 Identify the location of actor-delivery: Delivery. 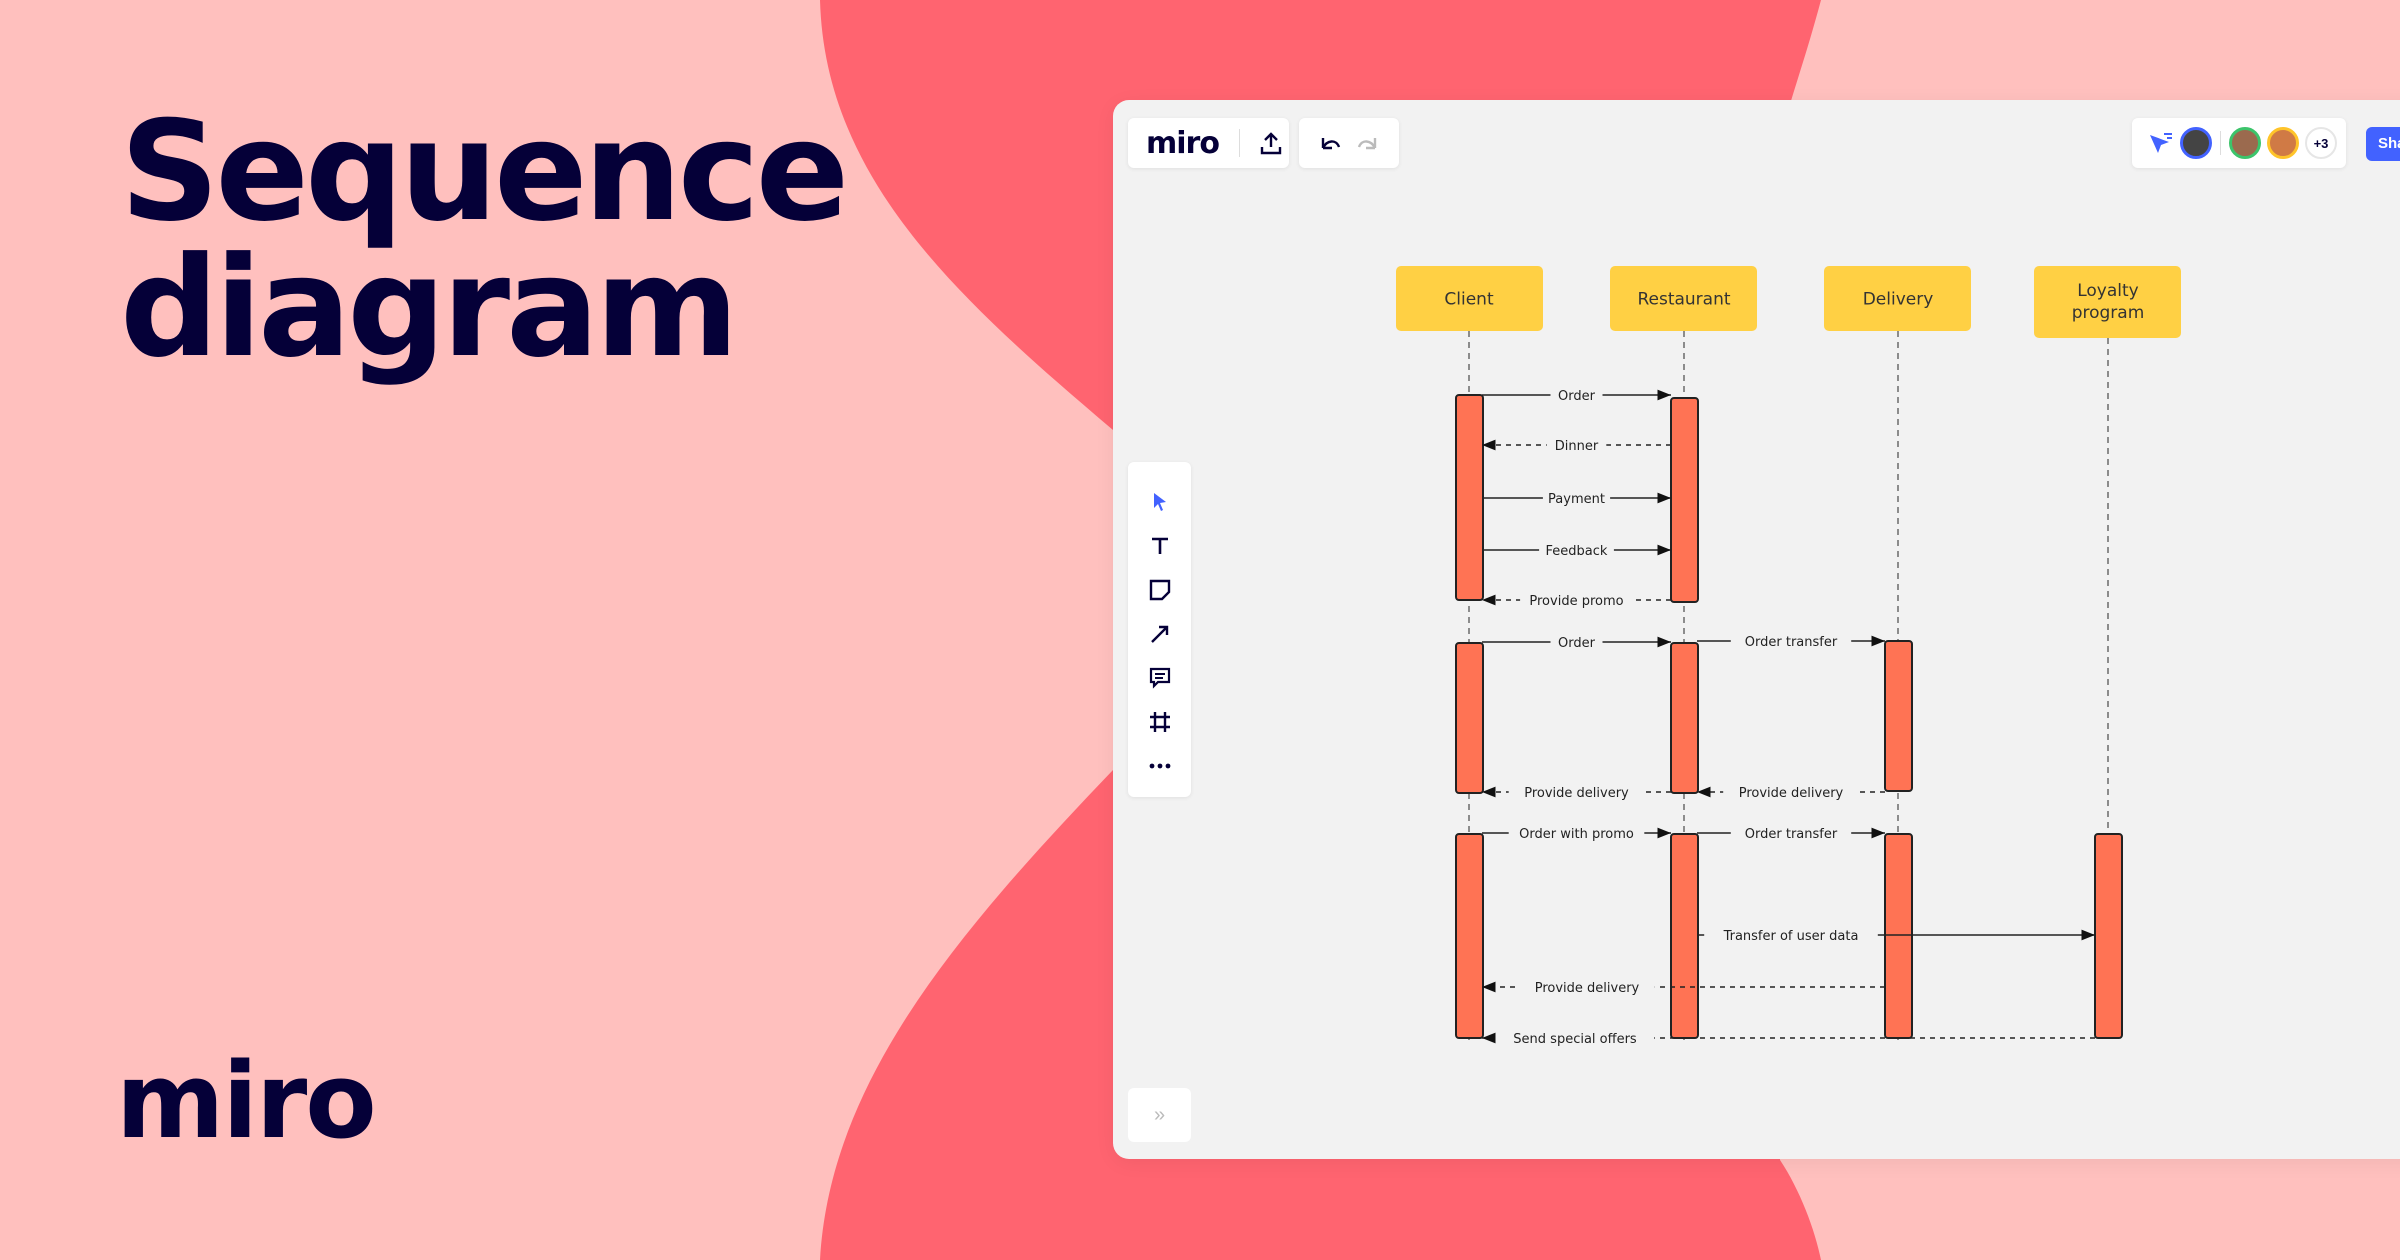
(1897, 298).